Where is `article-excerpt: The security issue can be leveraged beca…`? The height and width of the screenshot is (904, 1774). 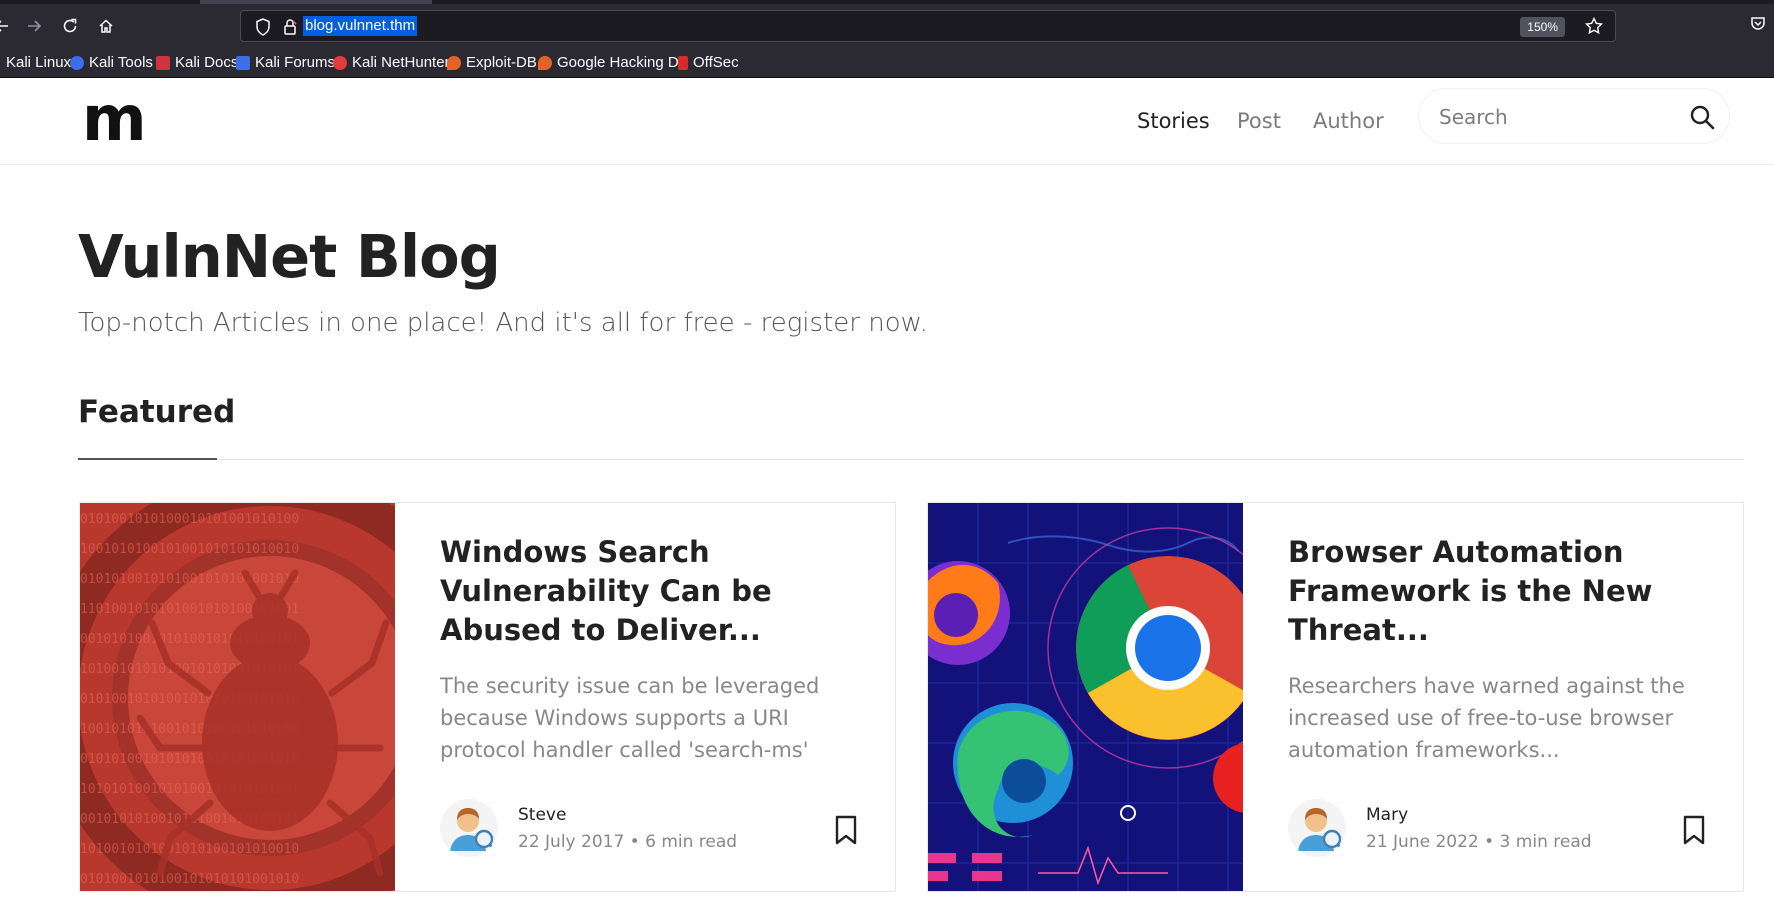 article-excerpt: The security issue can be leveraged beca… is located at coordinates (630, 718).